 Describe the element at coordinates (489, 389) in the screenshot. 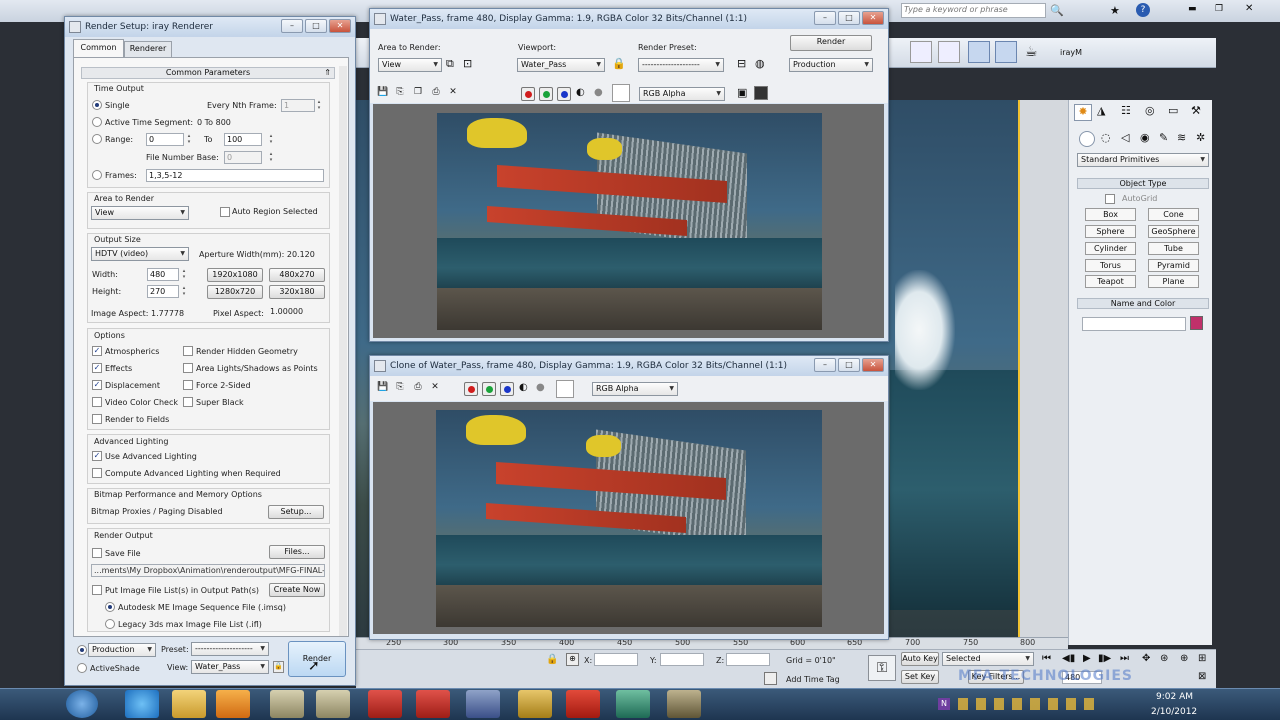

I see `green-channel-button` at that location.